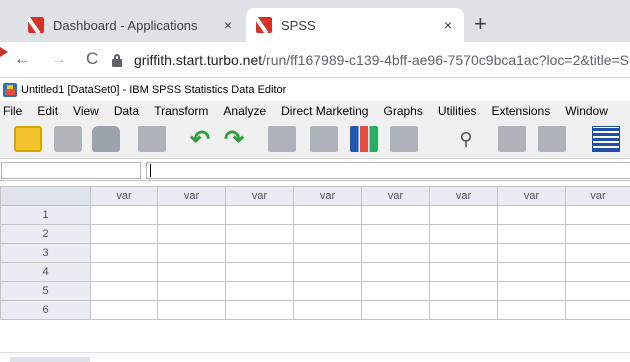  Describe the element at coordinates (404, 139) in the screenshot. I see `split-file-icon` at that location.